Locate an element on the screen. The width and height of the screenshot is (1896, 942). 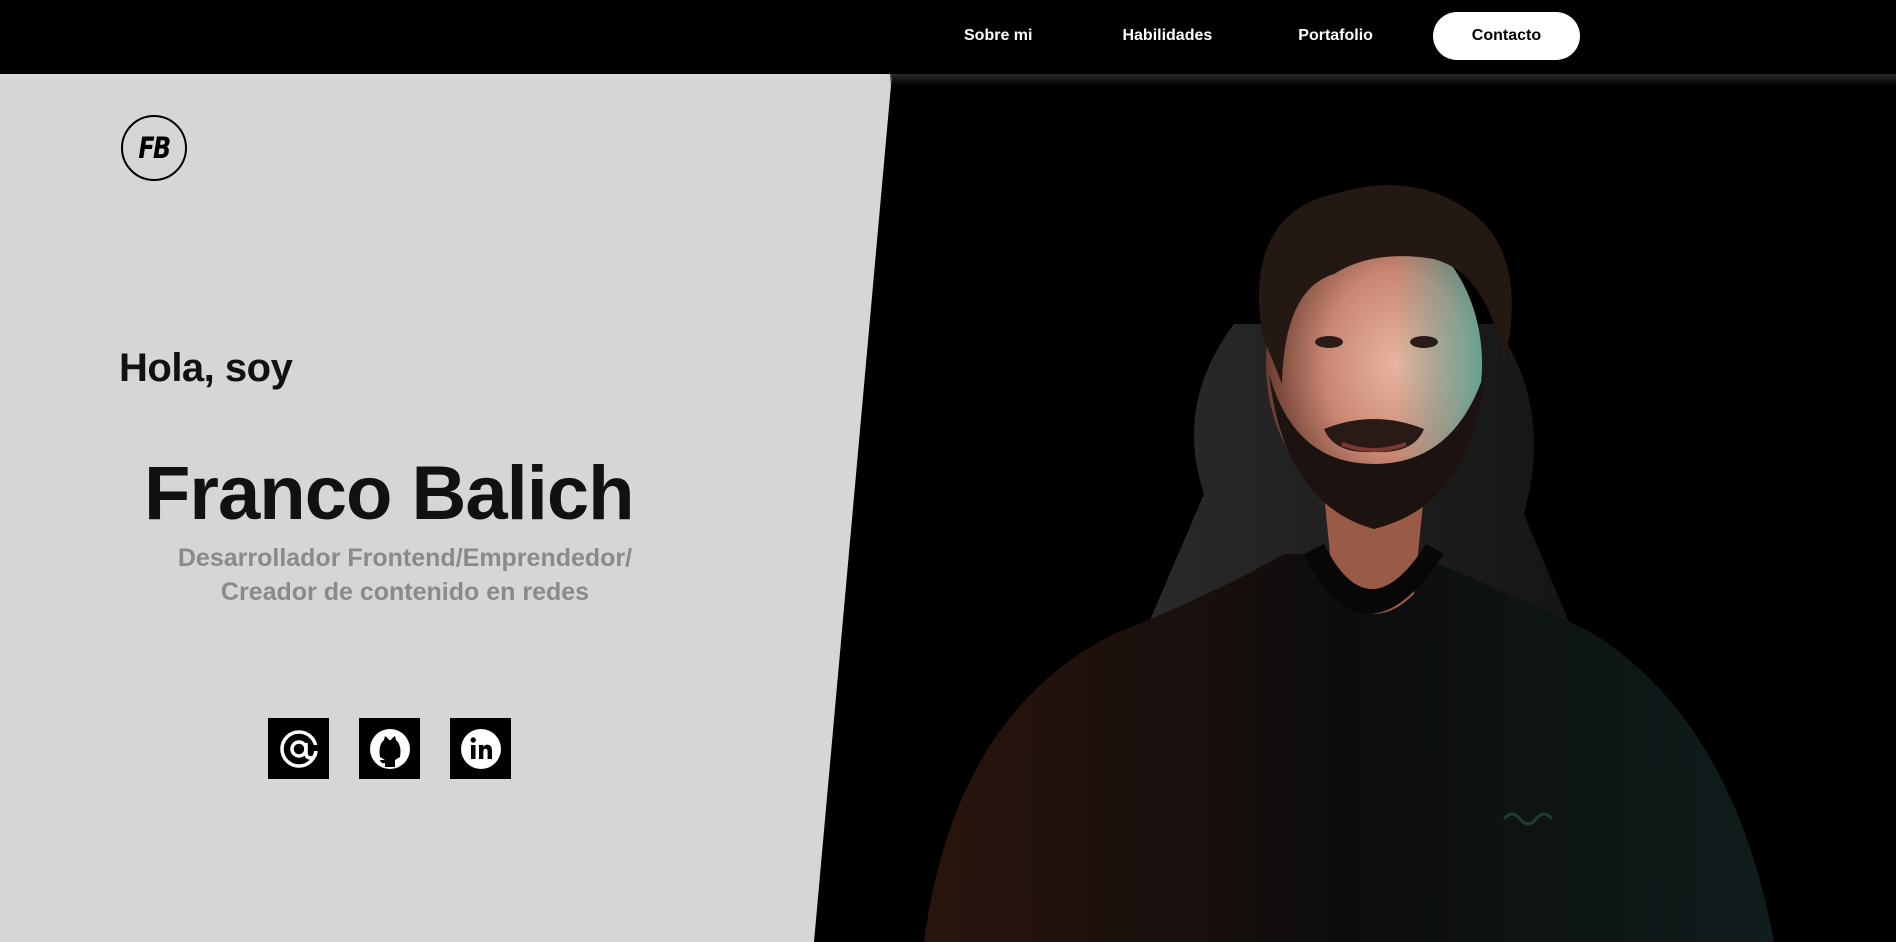
at-sign-icon is located at coordinates (299, 748).